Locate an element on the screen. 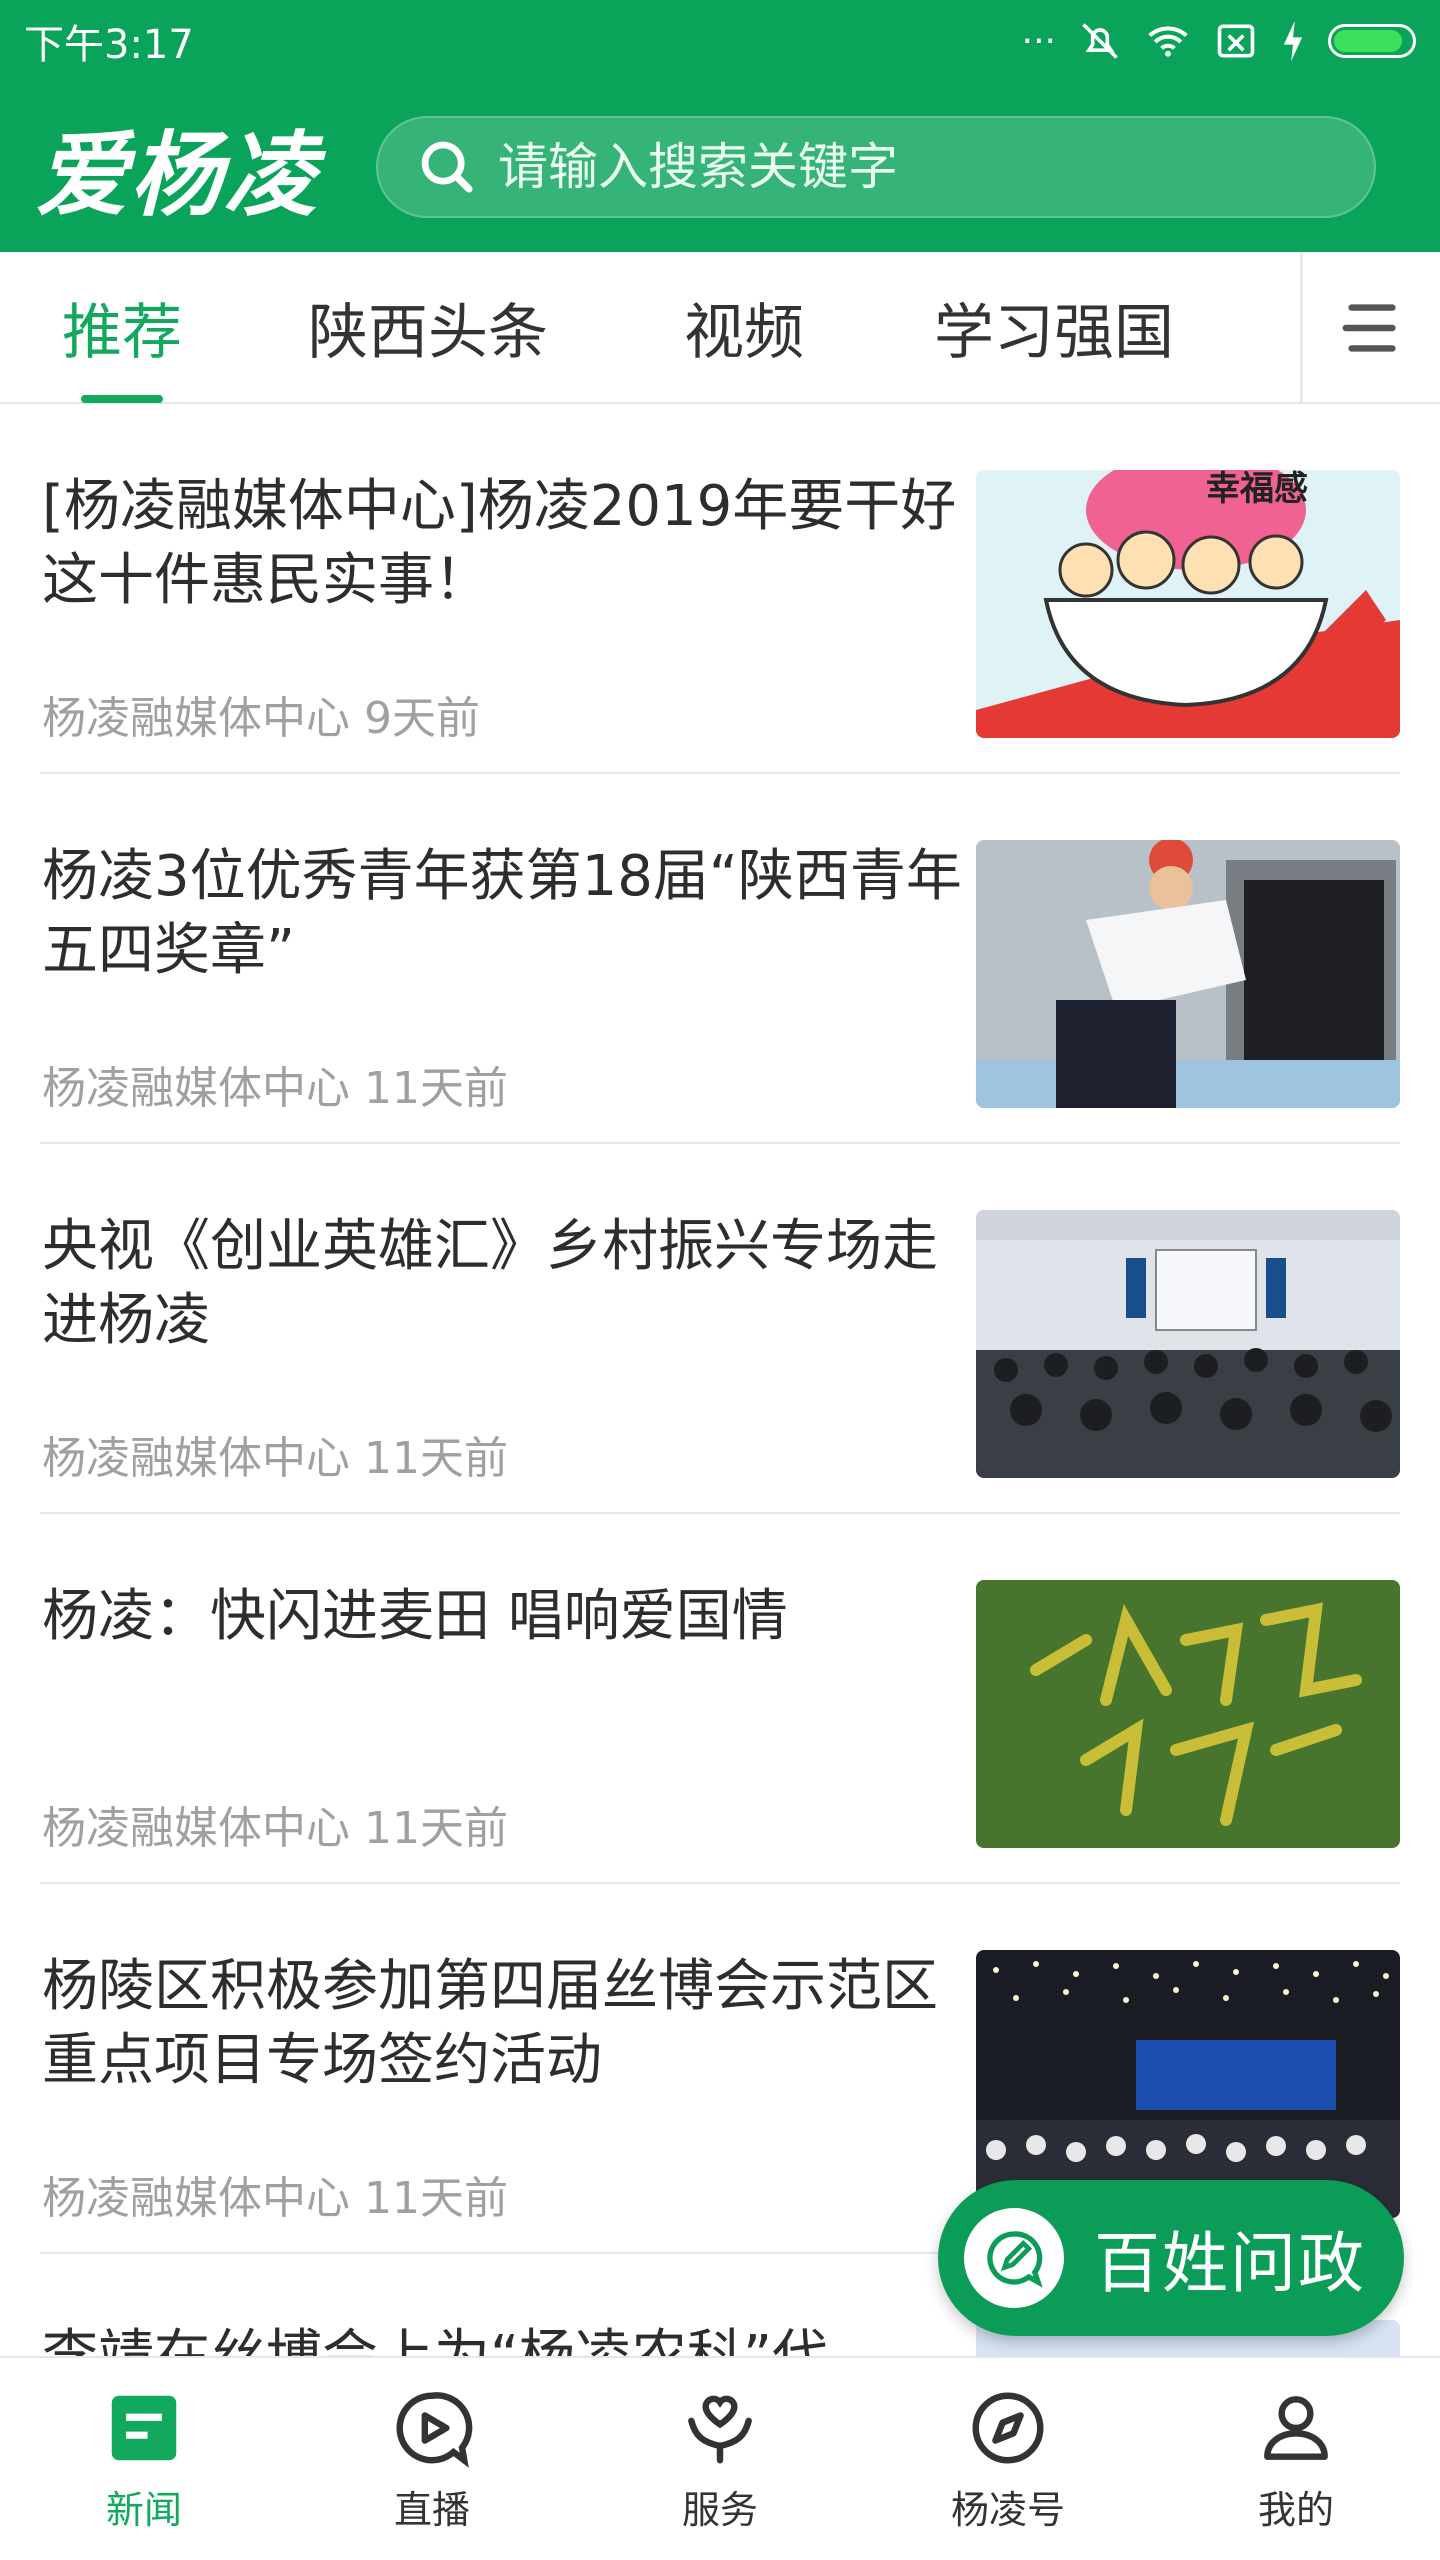  charging-icon is located at coordinates (1293, 41).